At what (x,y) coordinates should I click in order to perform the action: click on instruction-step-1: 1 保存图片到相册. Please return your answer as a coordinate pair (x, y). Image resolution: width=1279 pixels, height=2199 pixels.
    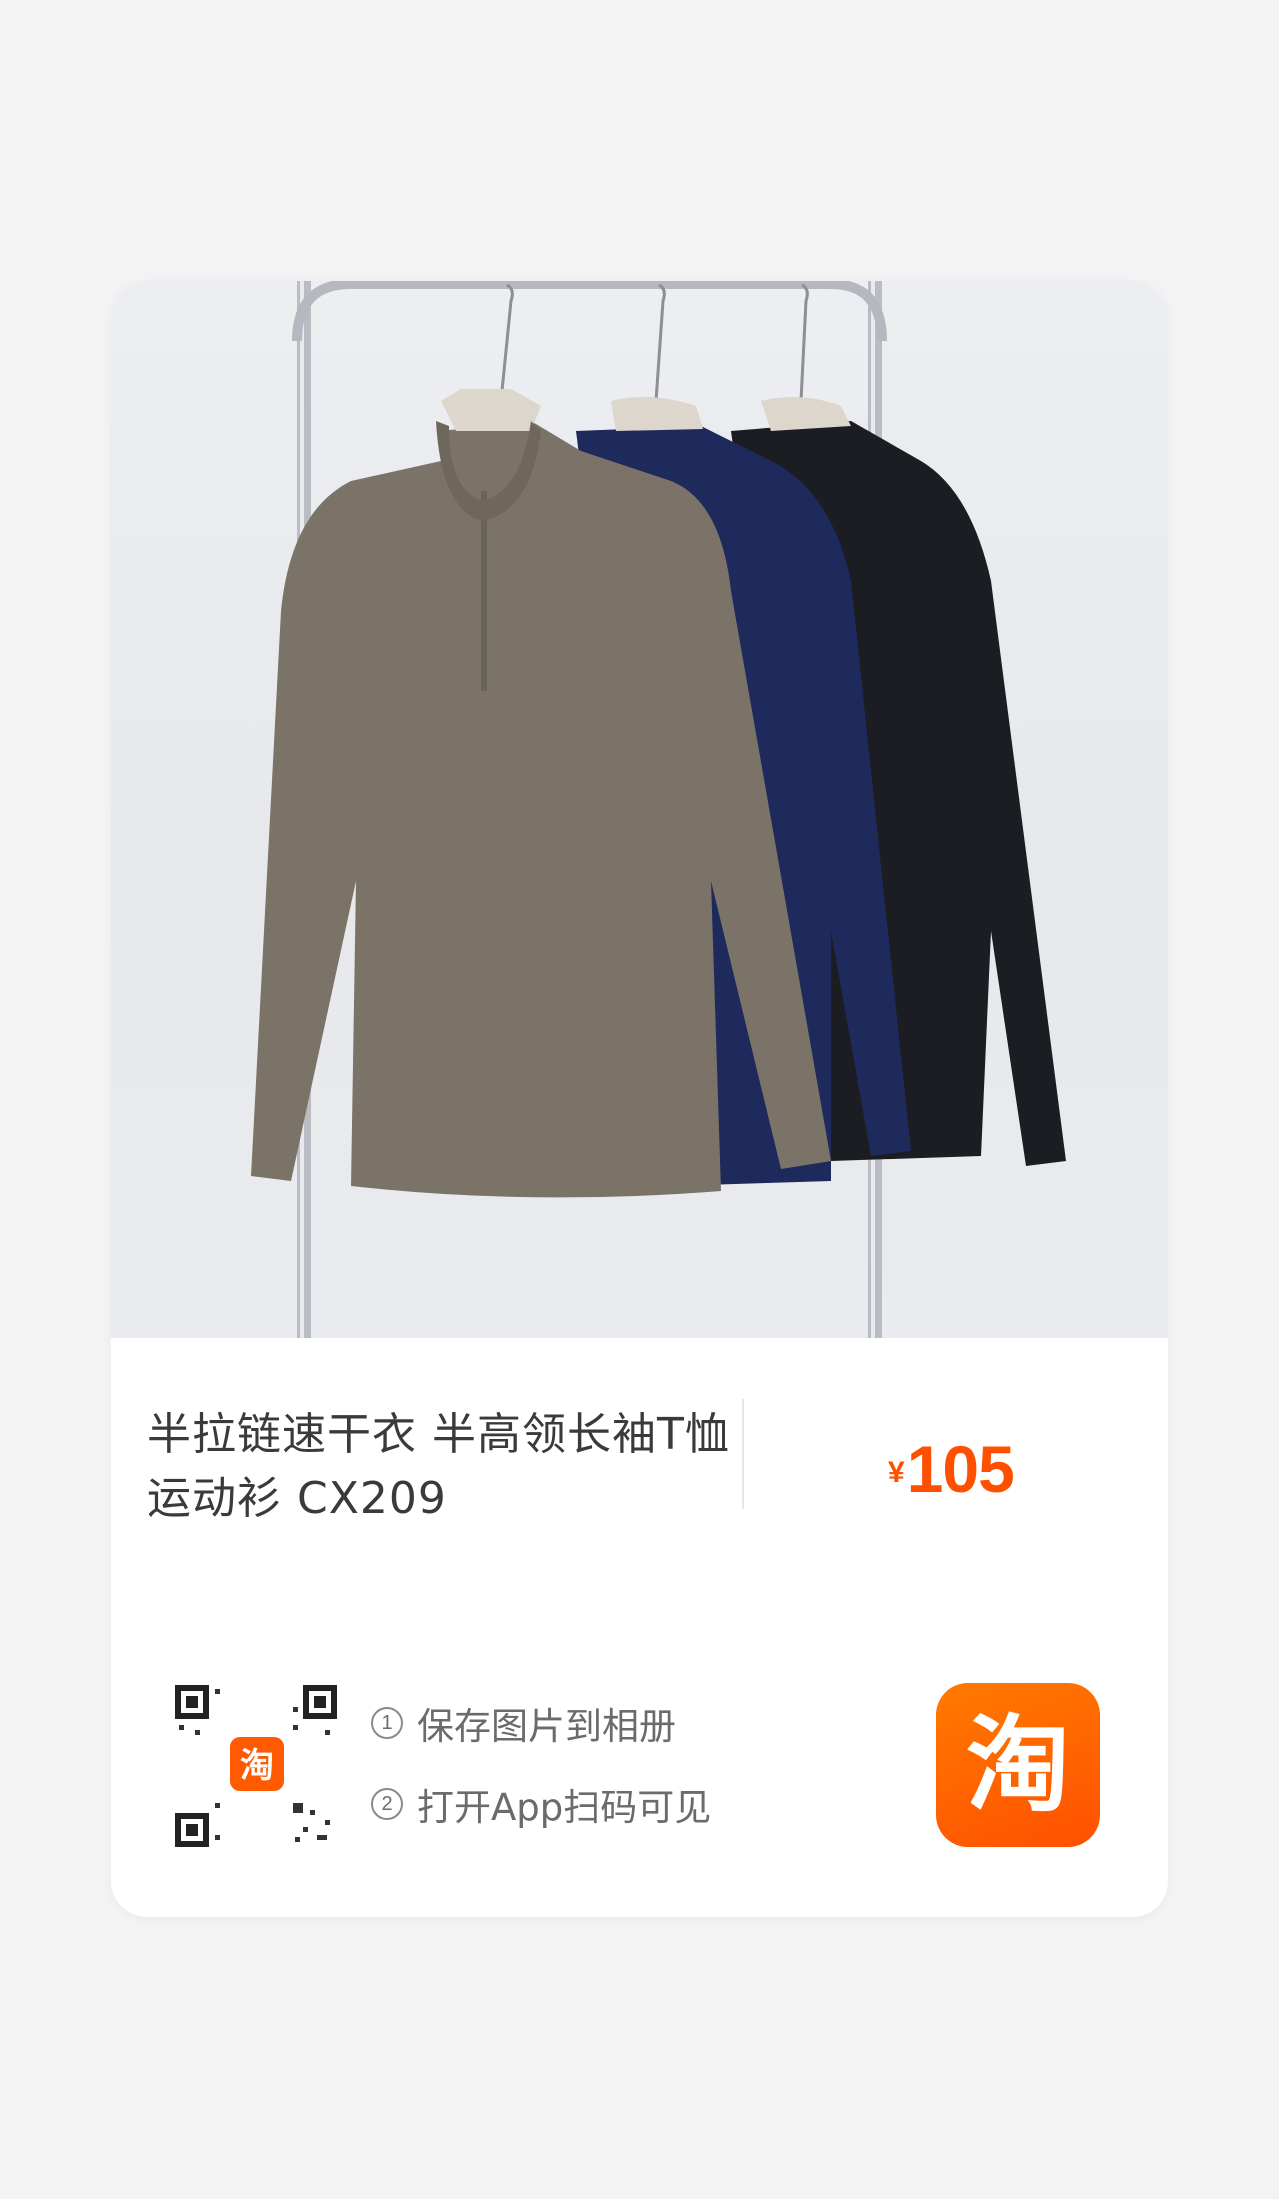
    Looking at the image, I should click on (541, 1723).